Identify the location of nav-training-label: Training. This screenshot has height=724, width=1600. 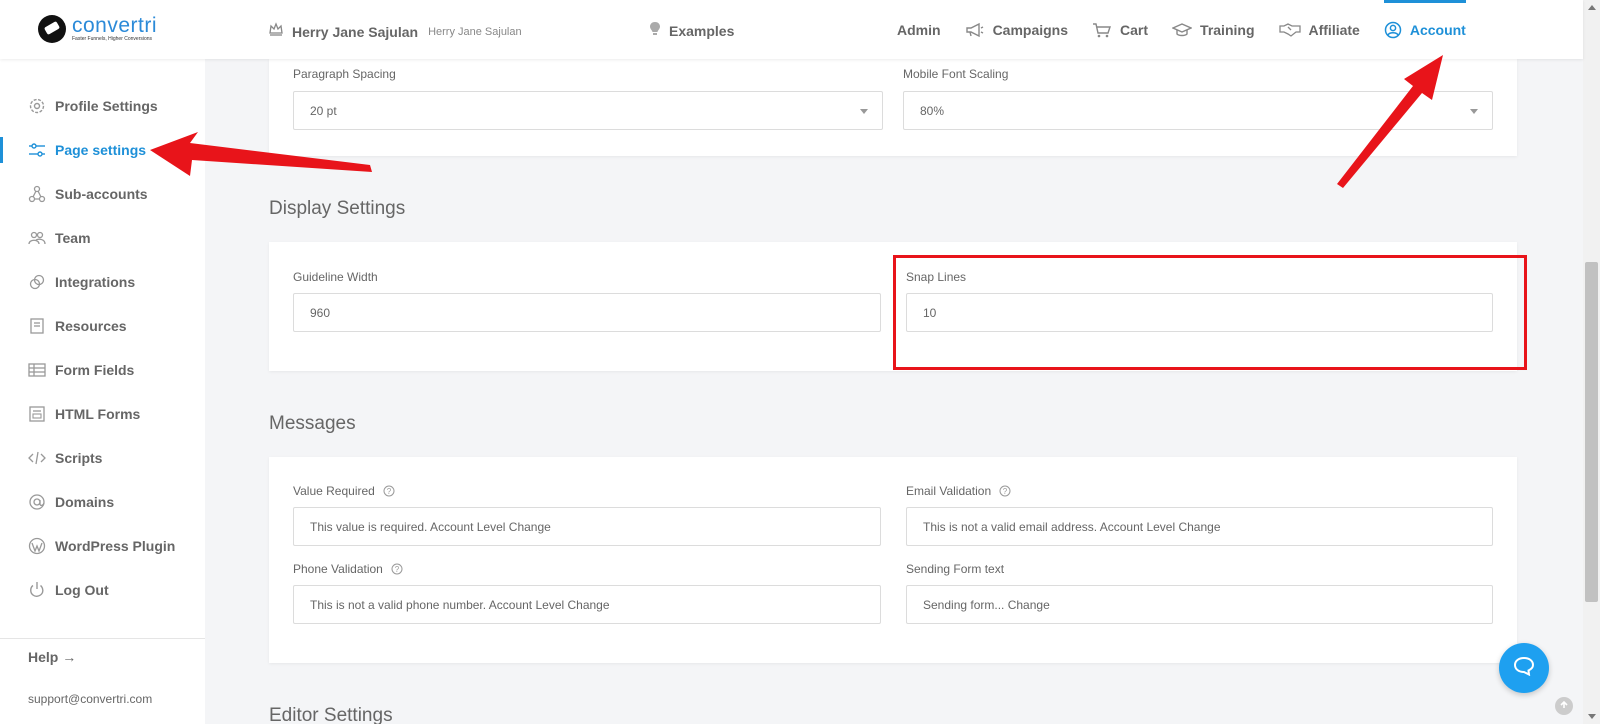
(1227, 29).